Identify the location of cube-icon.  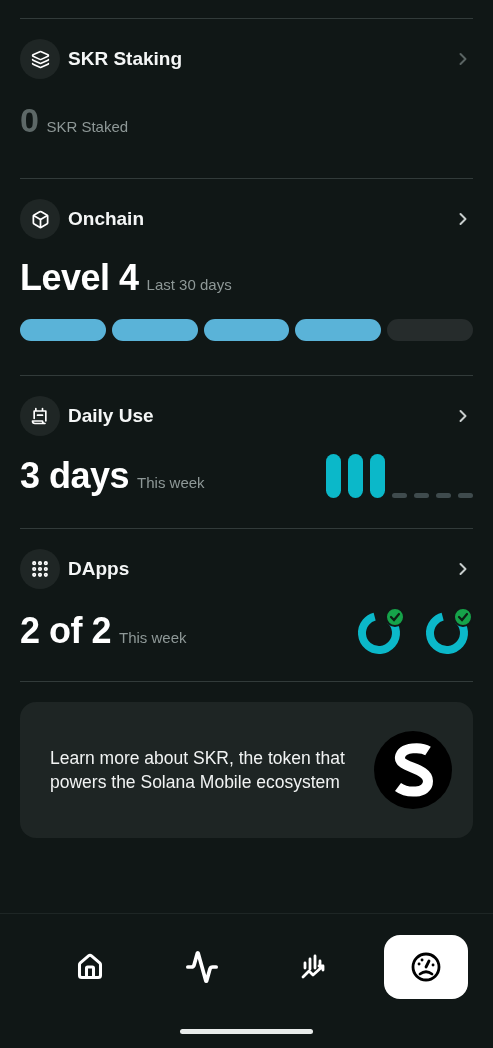
(40, 219).